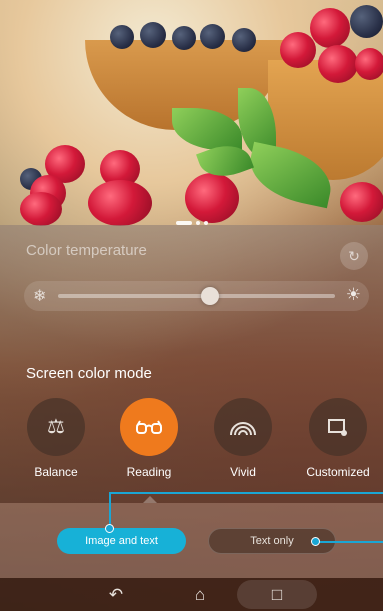 The height and width of the screenshot is (611, 383). What do you see at coordinates (56, 472) in the screenshot?
I see `mode-label: Balance` at bounding box center [56, 472].